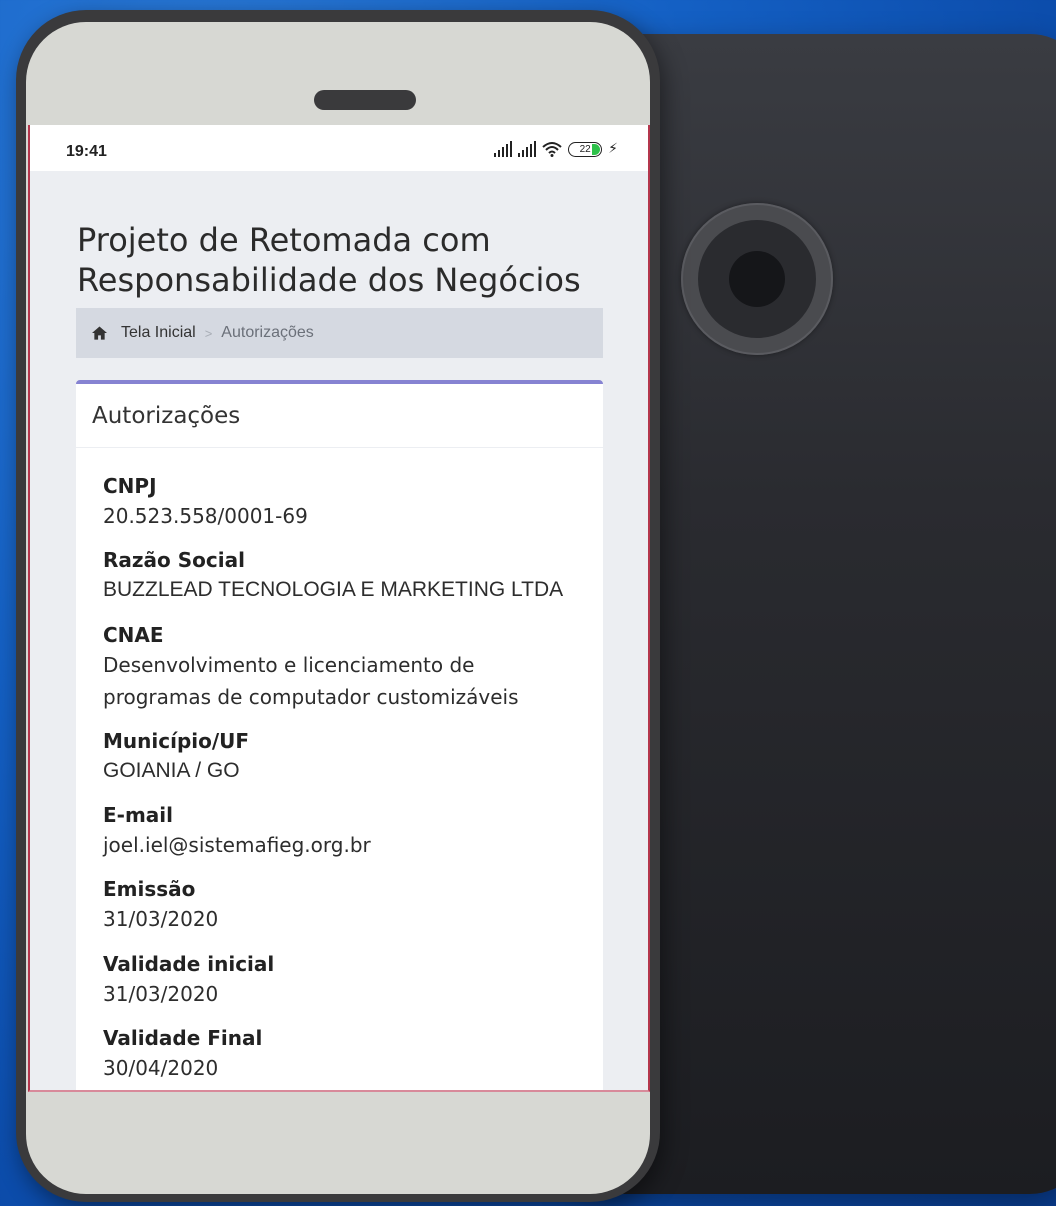 This screenshot has width=1056, height=1206. What do you see at coordinates (171, 770) in the screenshot?
I see `field-value: GOIANIA / GO` at bounding box center [171, 770].